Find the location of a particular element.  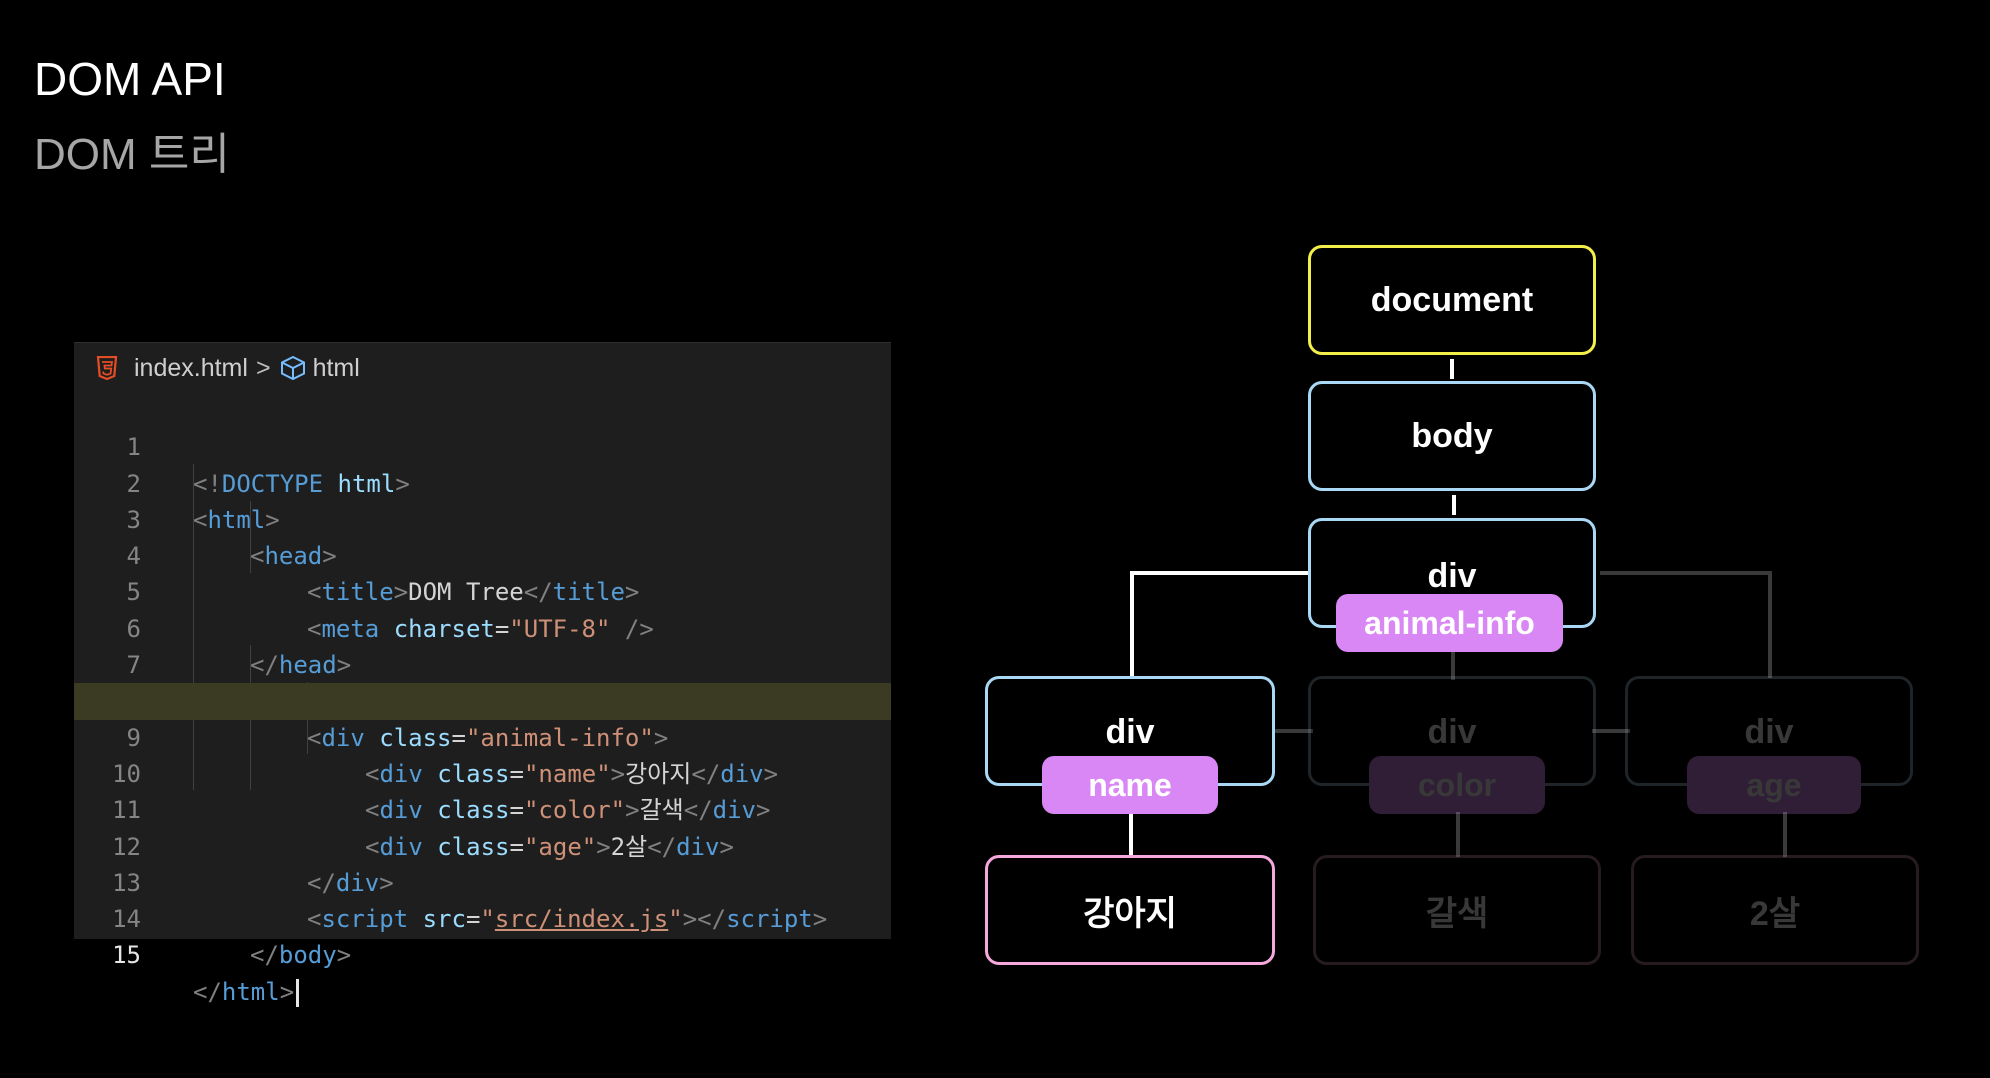

connector-name-text is located at coordinates (1131, 834).